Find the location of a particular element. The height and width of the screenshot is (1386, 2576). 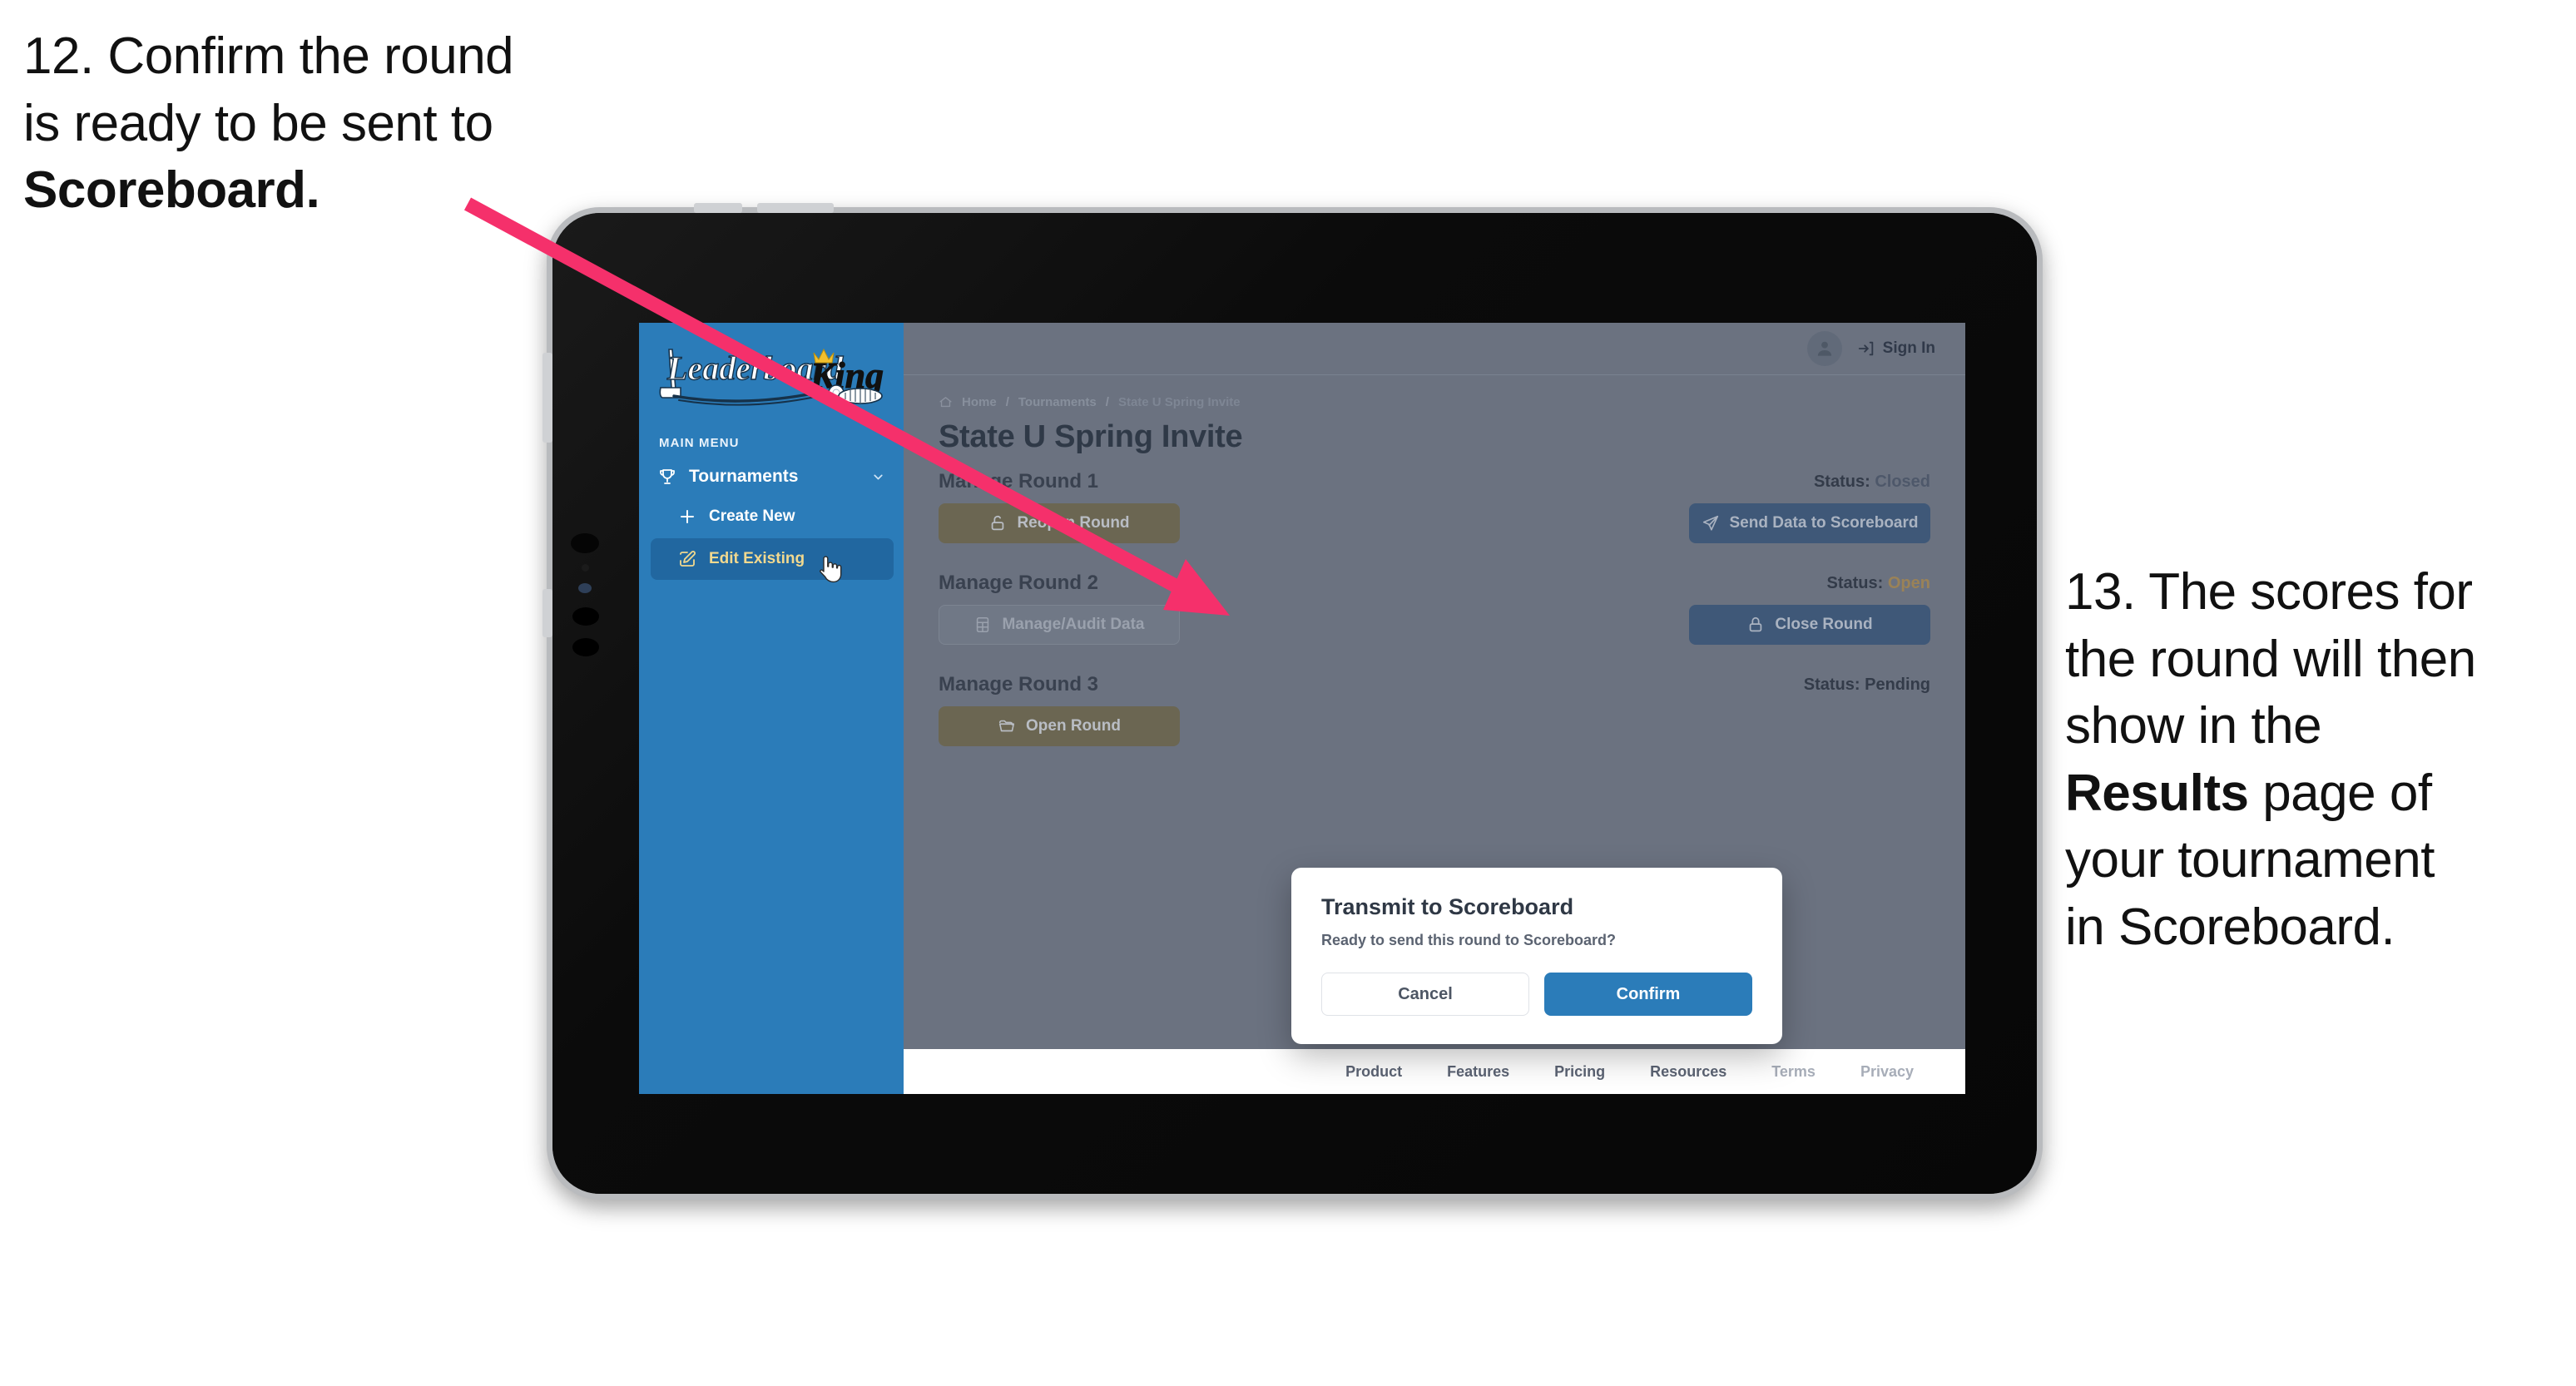

round-2-status-value: Open is located at coordinates (1909, 582).